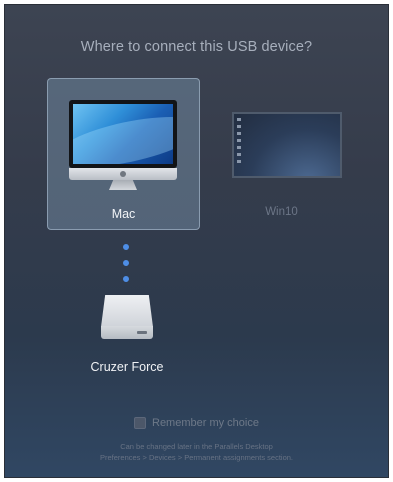 This screenshot has width=393, height=482. I want to click on device-name: Cruzer Force, so click(127, 367).